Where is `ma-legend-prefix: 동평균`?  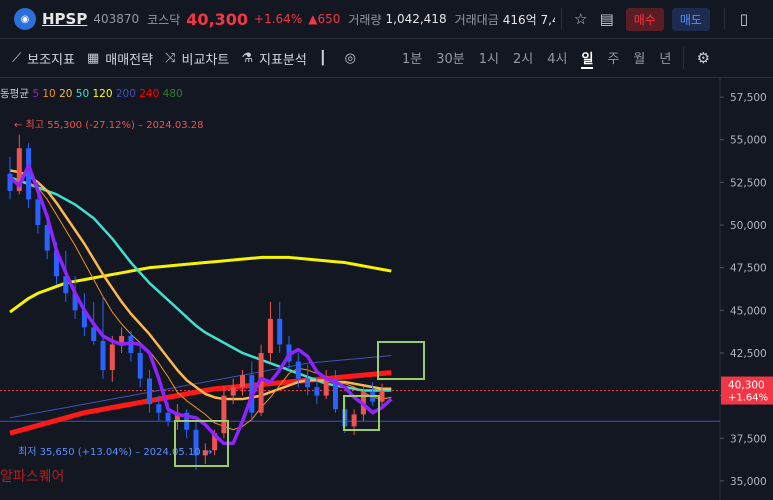
ma-legend-prefix: 동평균 is located at coordinates (16, 94).